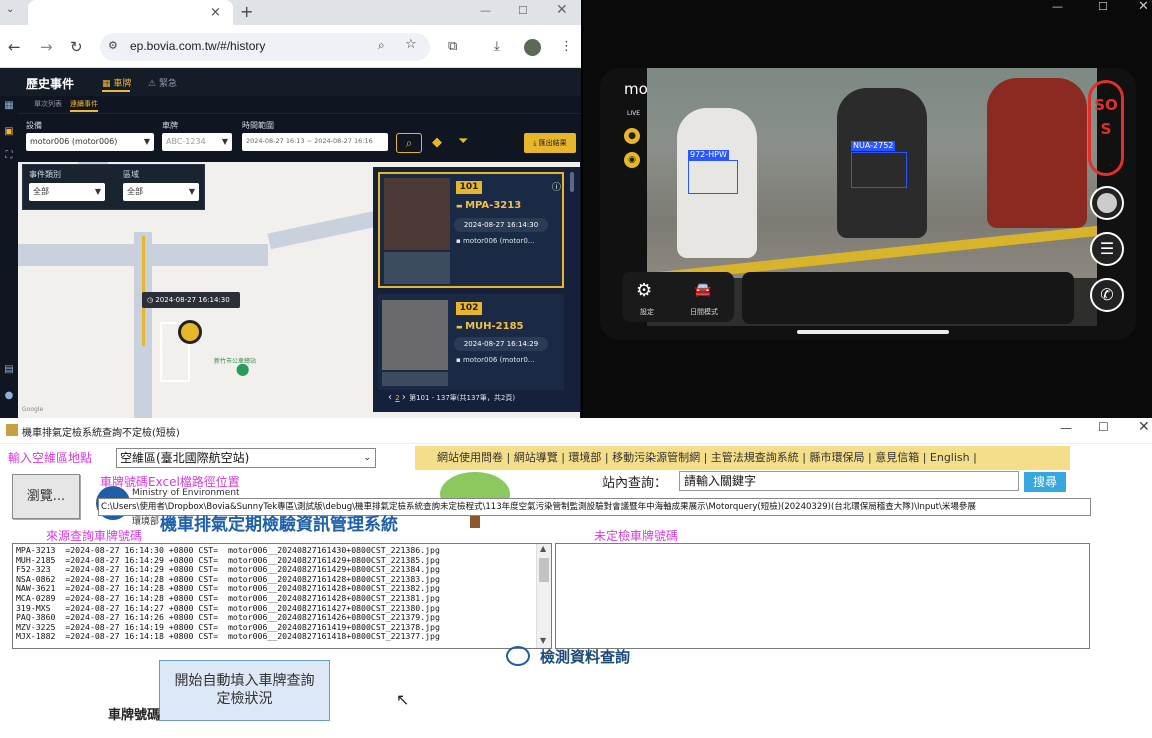  I want to click on forward-icon: →, so click(46, 47).